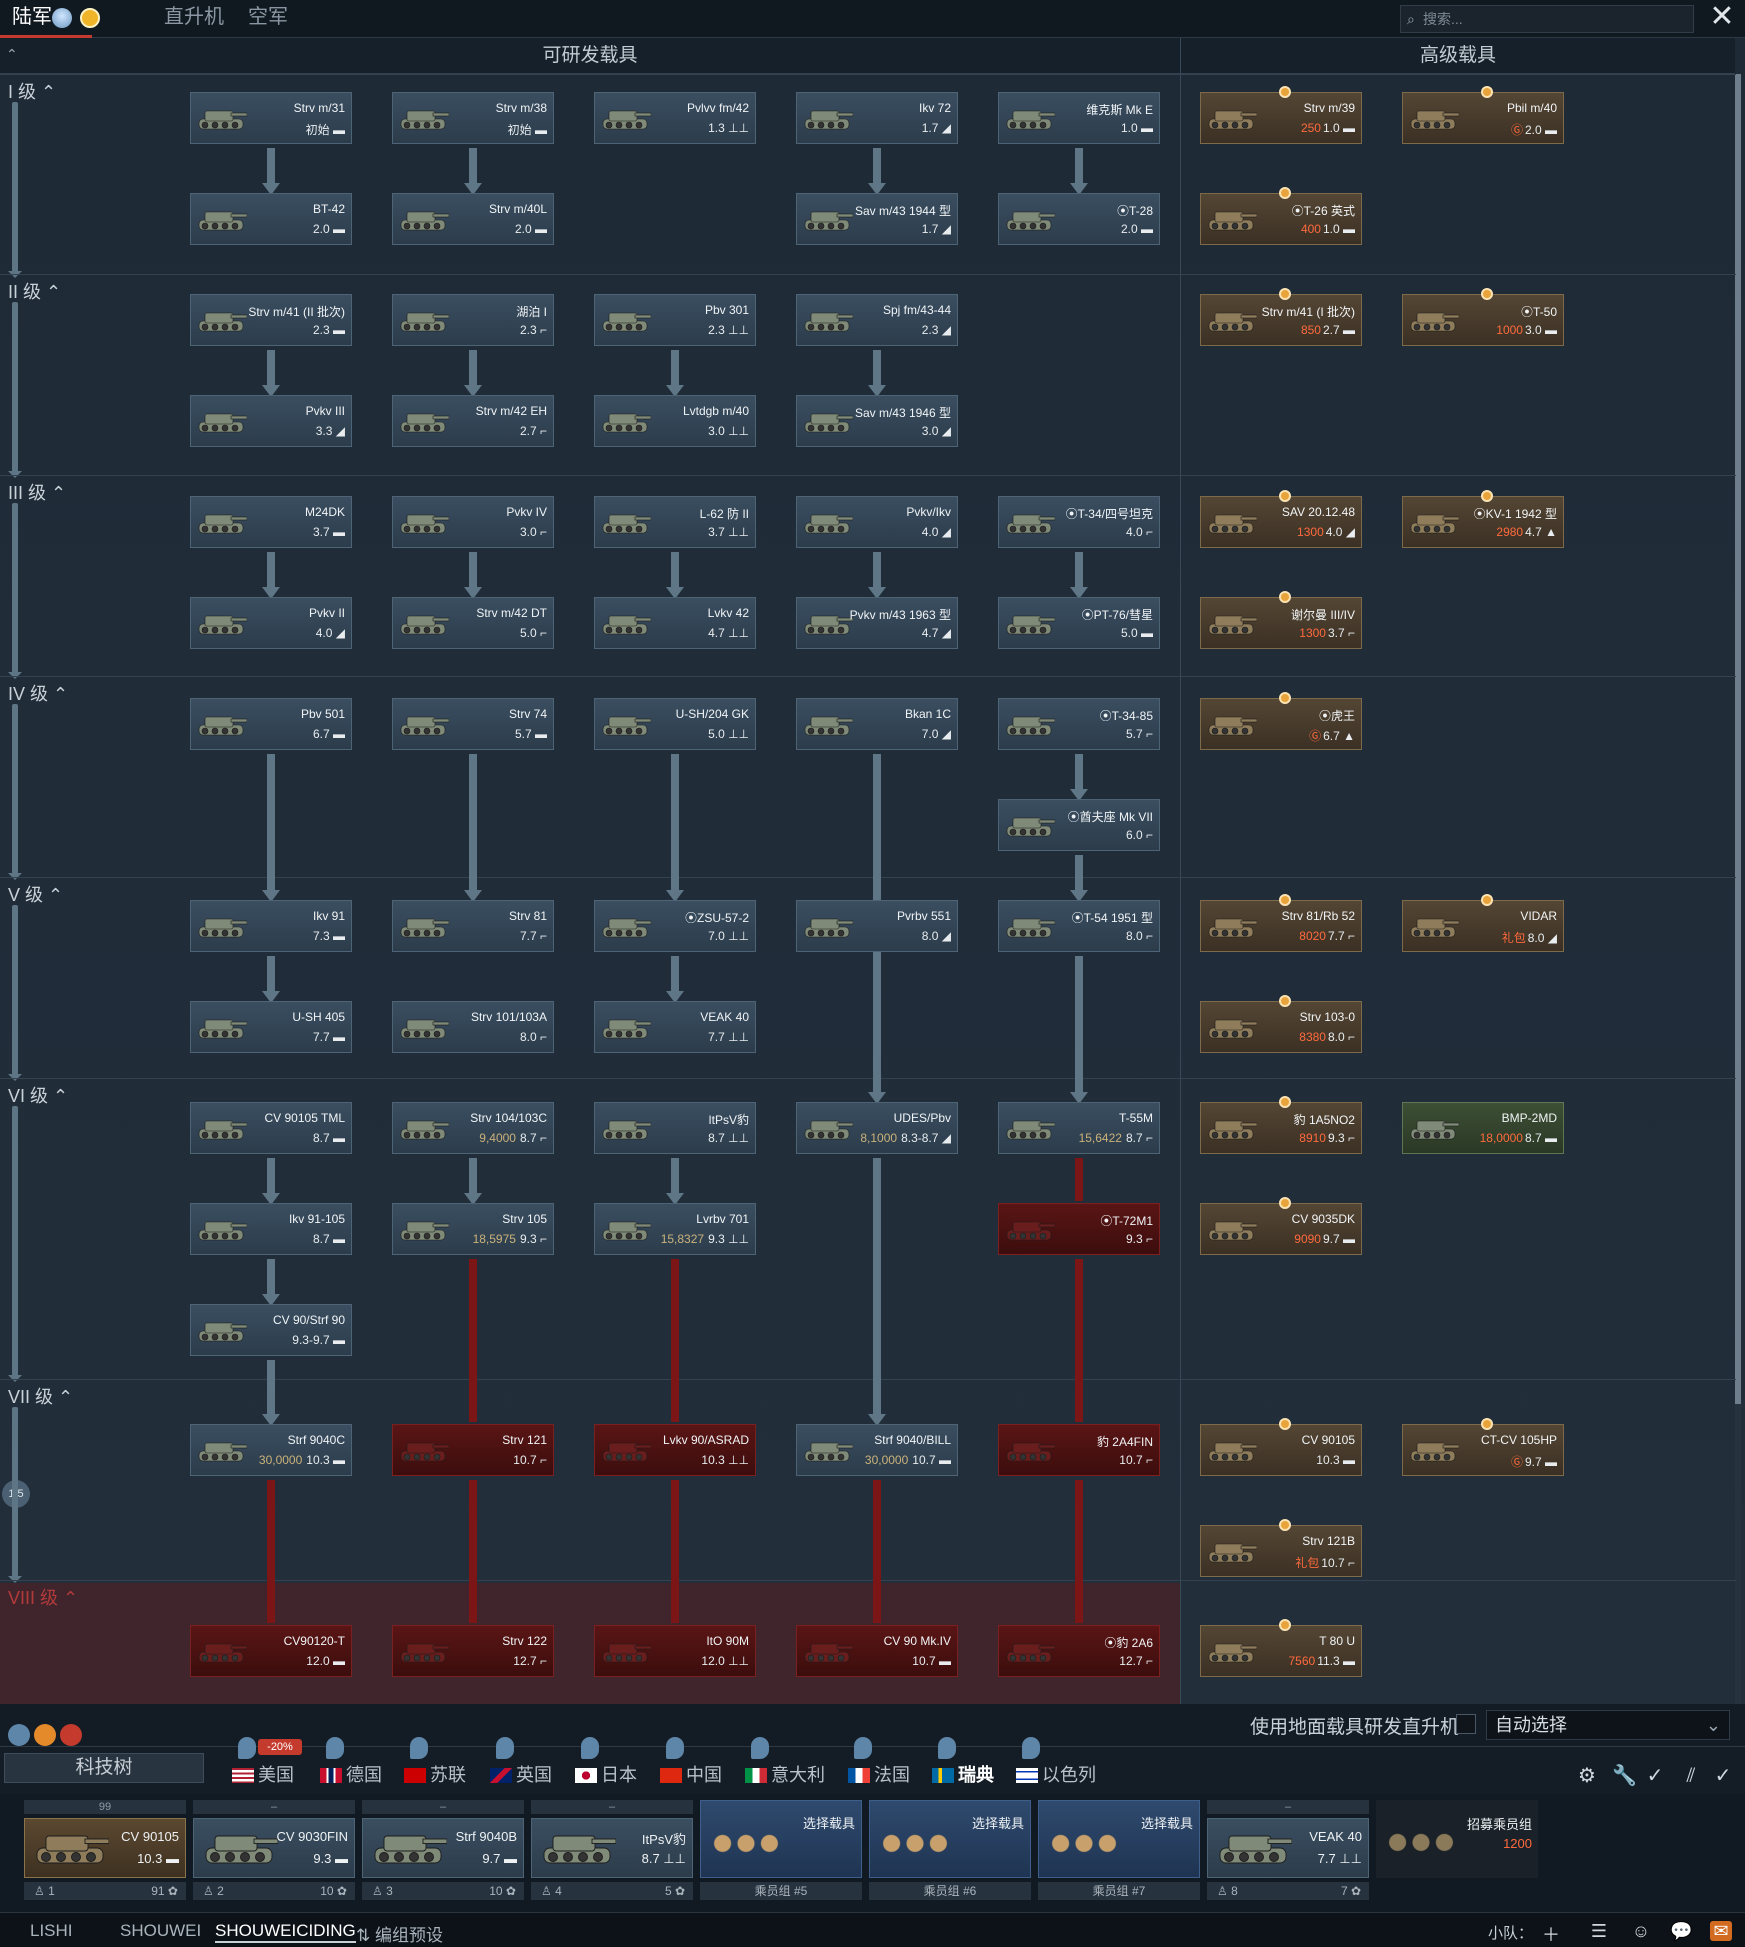 The height and width of the screenshot is (1947, 1745). Describe the element at coordinates (271, 724) in the screenshot. I see `vehicle-card-pbv-501: Pbv 501 6.7 ▬` at that location.